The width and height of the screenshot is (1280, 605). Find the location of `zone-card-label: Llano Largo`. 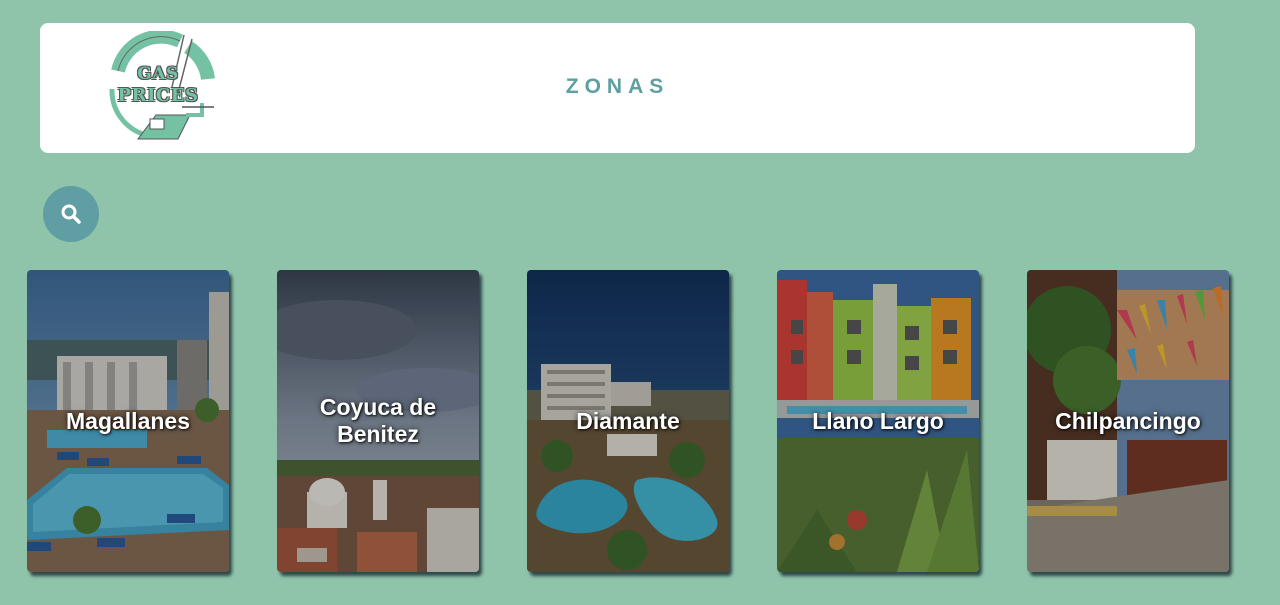

zone-card-label: Llano Largo is located at coordinates (878, 420).